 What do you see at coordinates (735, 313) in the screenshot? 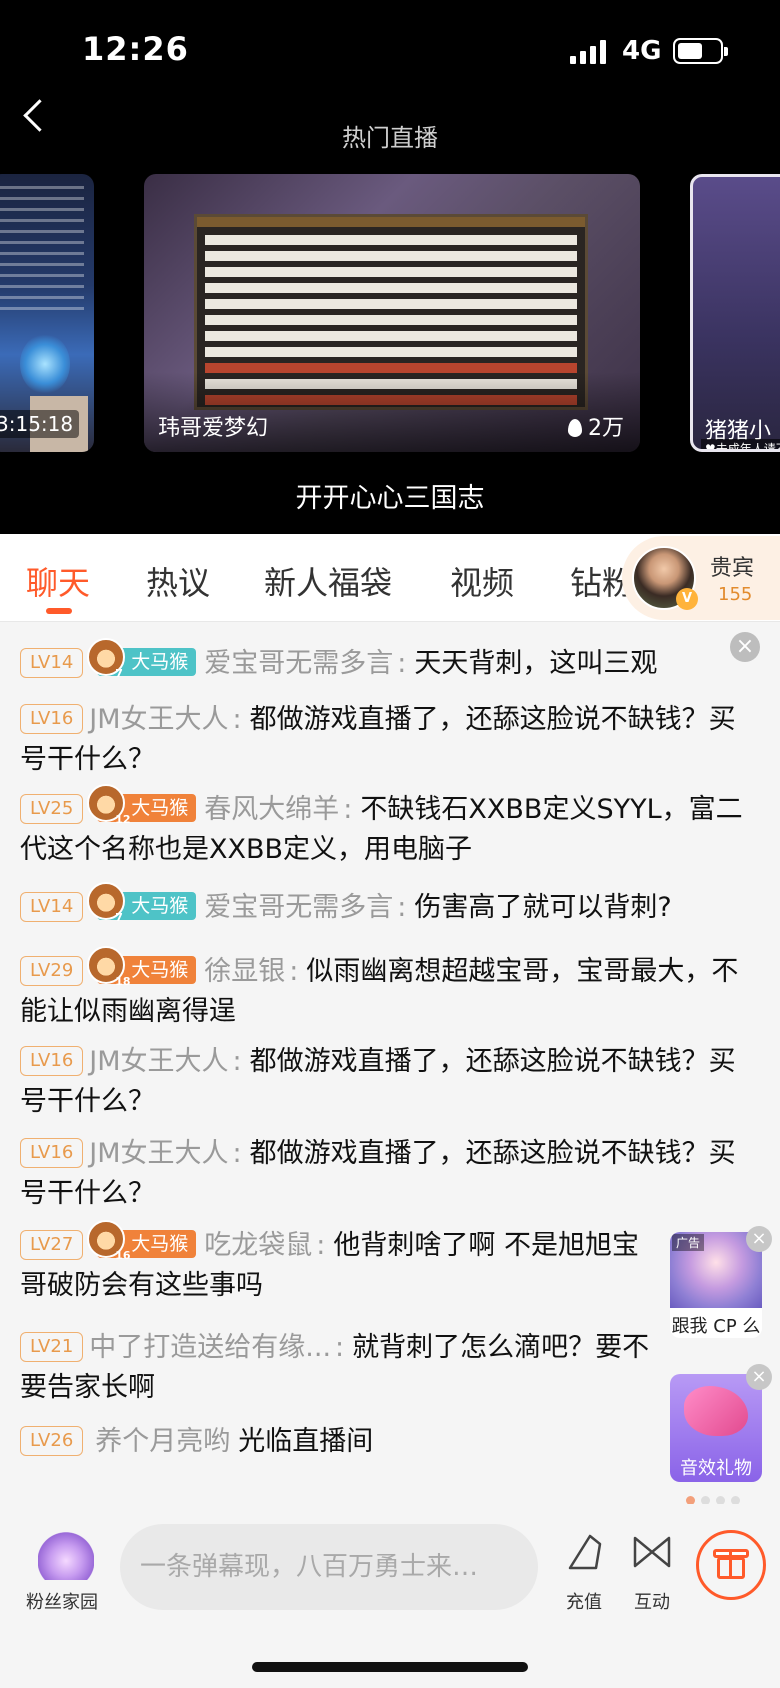
I see `live-card-next: 猪猪小 ♥未成年人请不` at bounding box center [735, 313].